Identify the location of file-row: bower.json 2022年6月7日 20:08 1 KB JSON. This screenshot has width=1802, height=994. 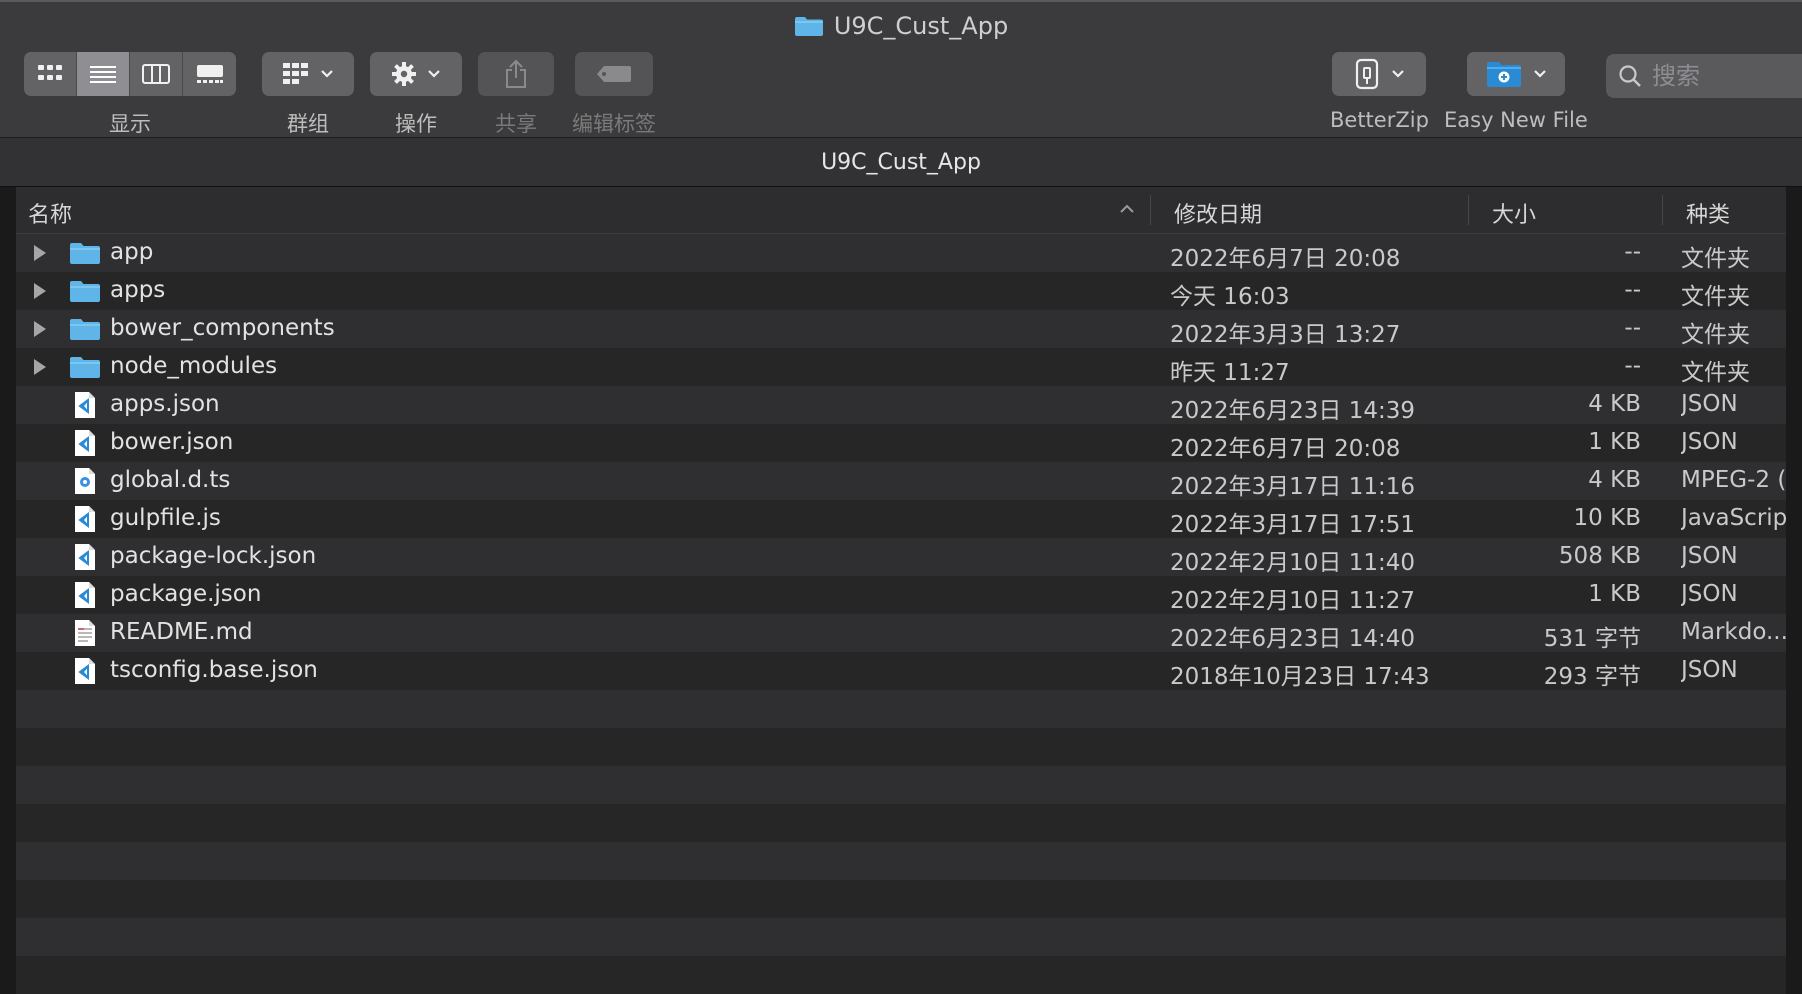
(901, 443).